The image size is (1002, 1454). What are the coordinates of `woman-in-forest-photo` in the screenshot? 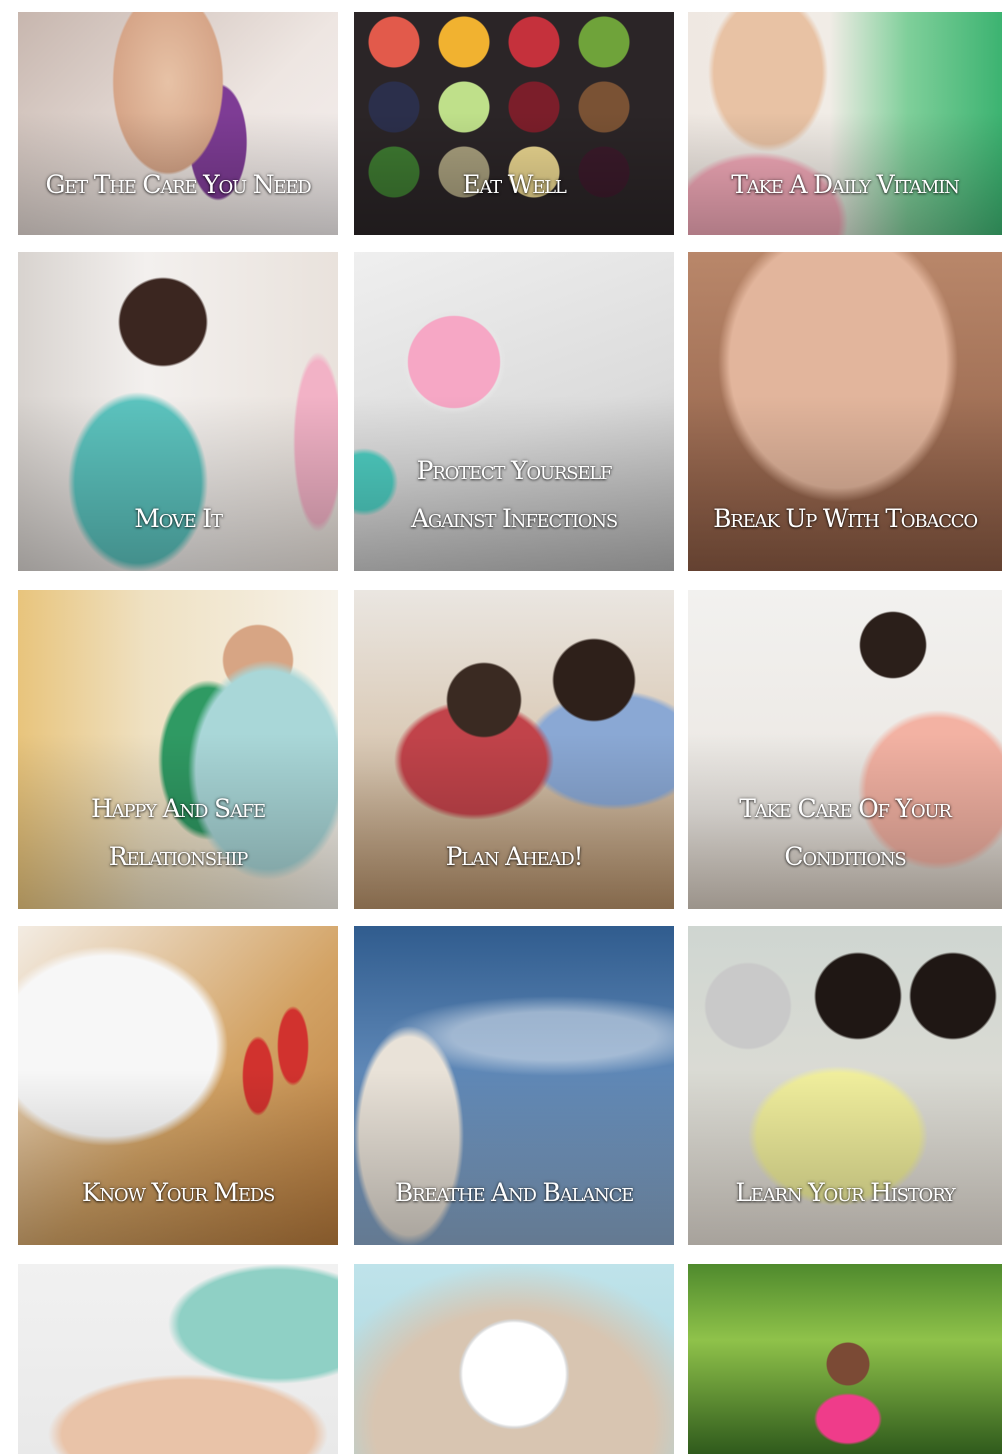 It's located at (845, 1359).